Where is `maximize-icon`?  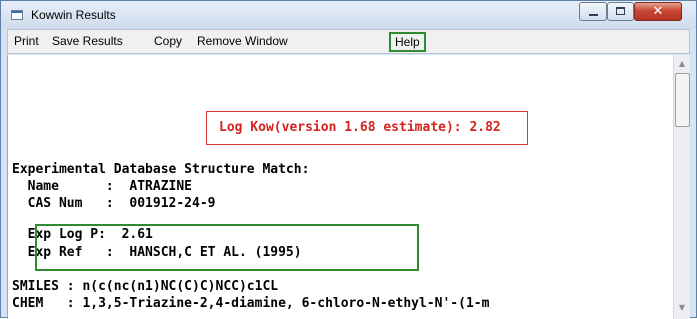 maximize-icon is located at coordinates (620, 11).